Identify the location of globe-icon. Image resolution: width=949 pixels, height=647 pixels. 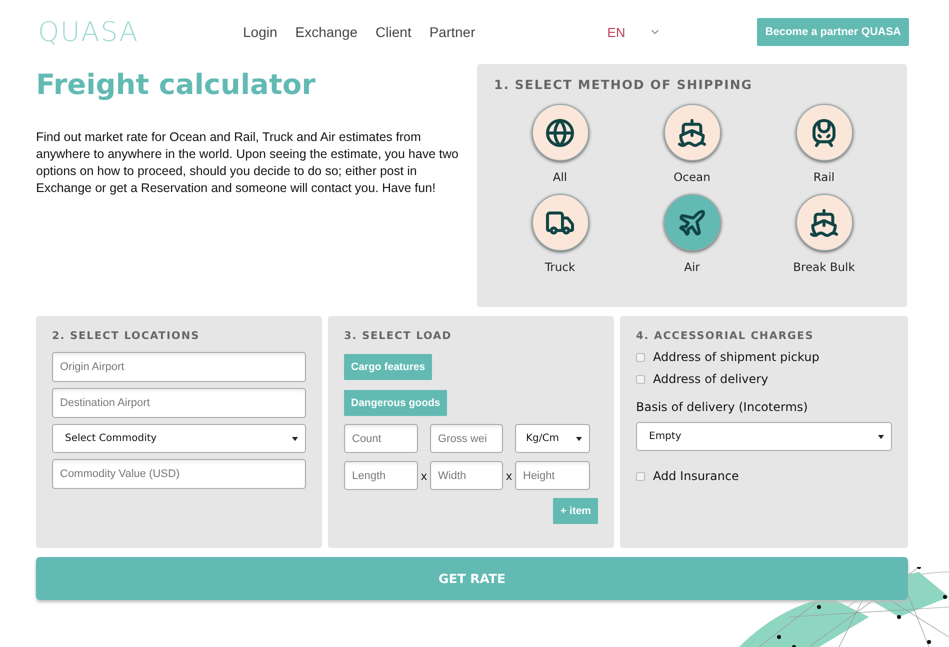
(560, 133).